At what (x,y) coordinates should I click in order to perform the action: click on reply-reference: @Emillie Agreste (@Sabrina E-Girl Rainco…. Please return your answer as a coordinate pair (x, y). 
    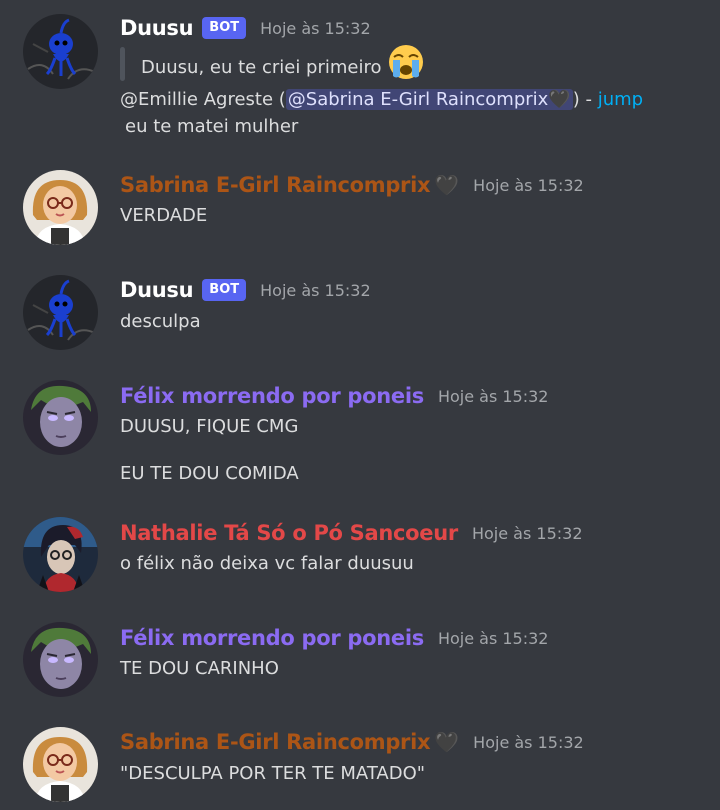
    Looking at the image, I should click on (382, 99).